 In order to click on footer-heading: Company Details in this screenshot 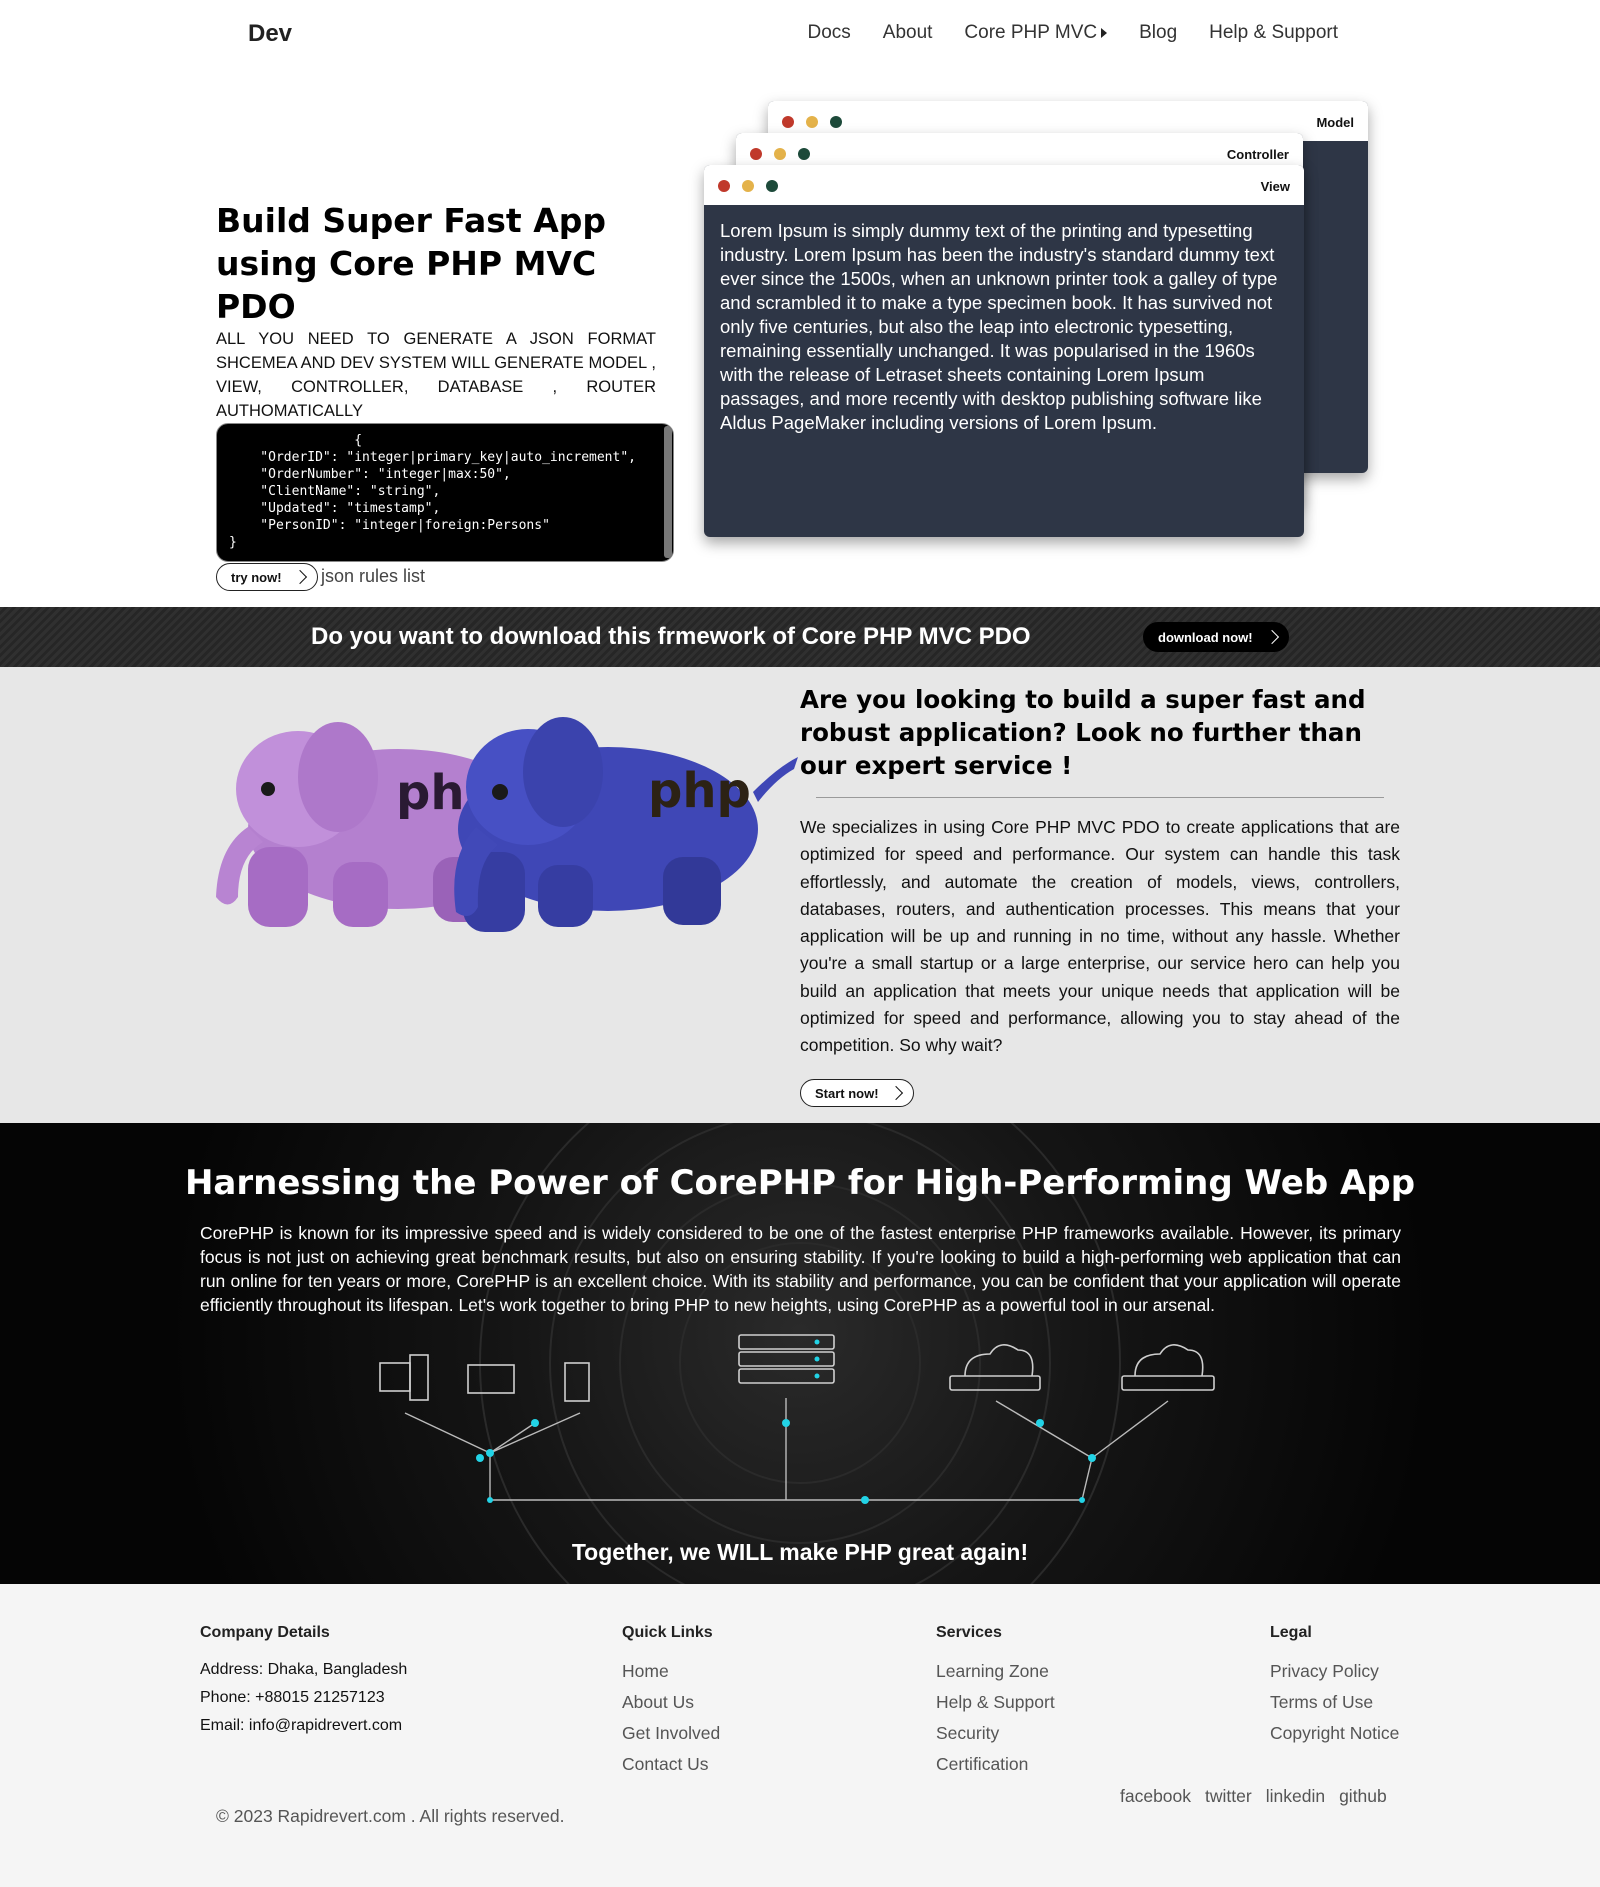, I will do `click(265, 1632)`.